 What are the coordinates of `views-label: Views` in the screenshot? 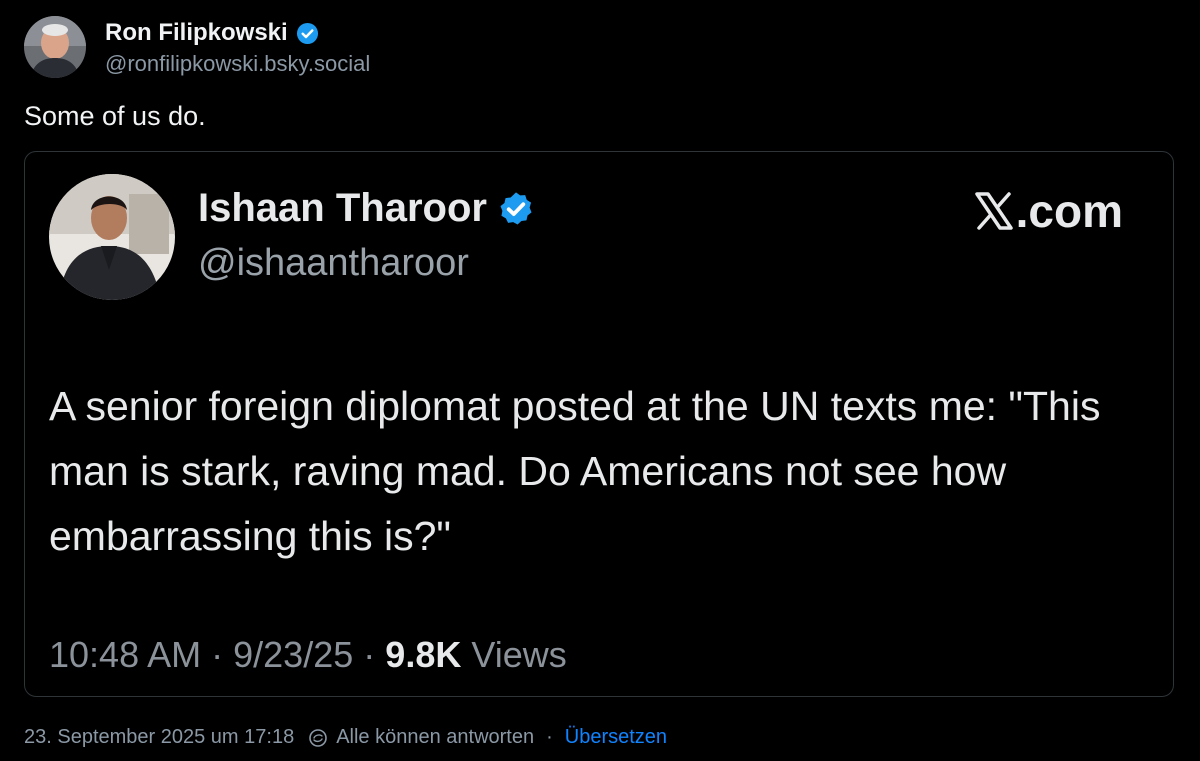 It's located at (519, 654).